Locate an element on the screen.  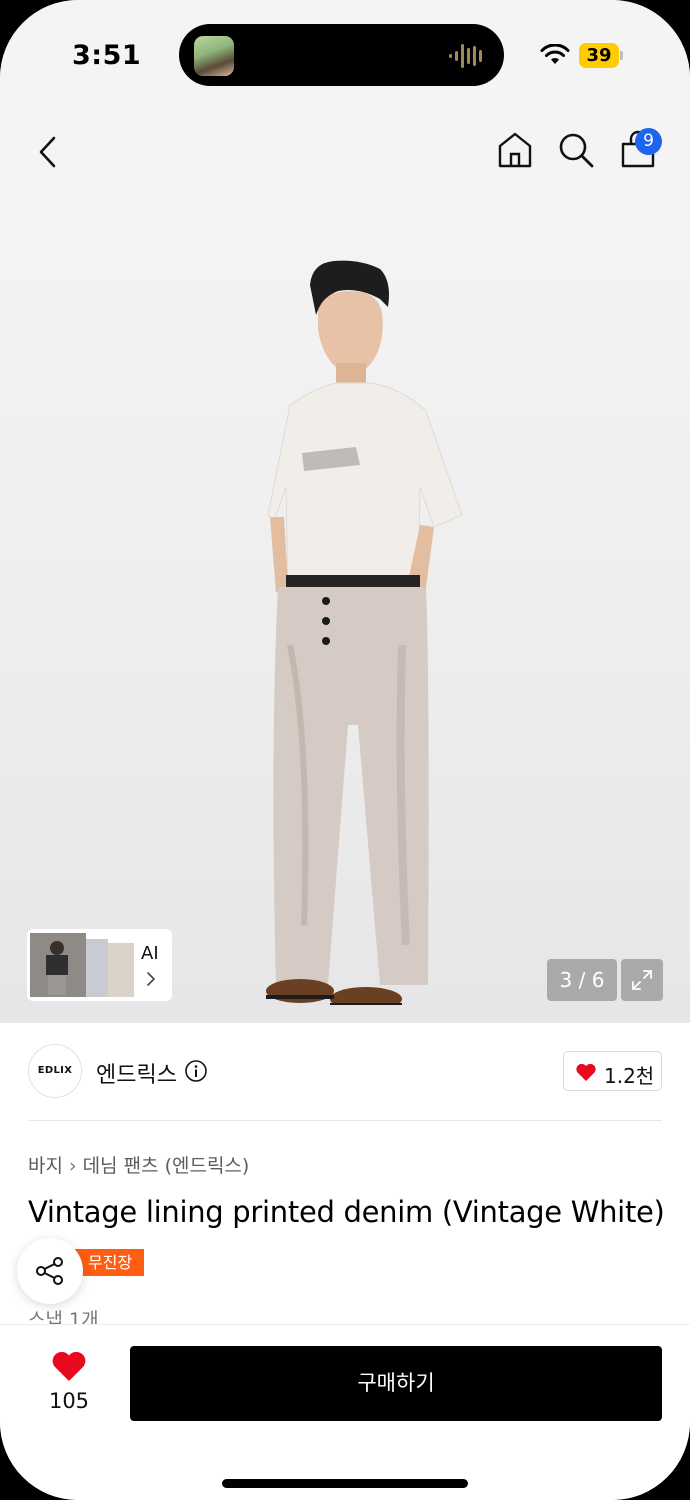
expand-image-button is located at coordinates (642, 980).